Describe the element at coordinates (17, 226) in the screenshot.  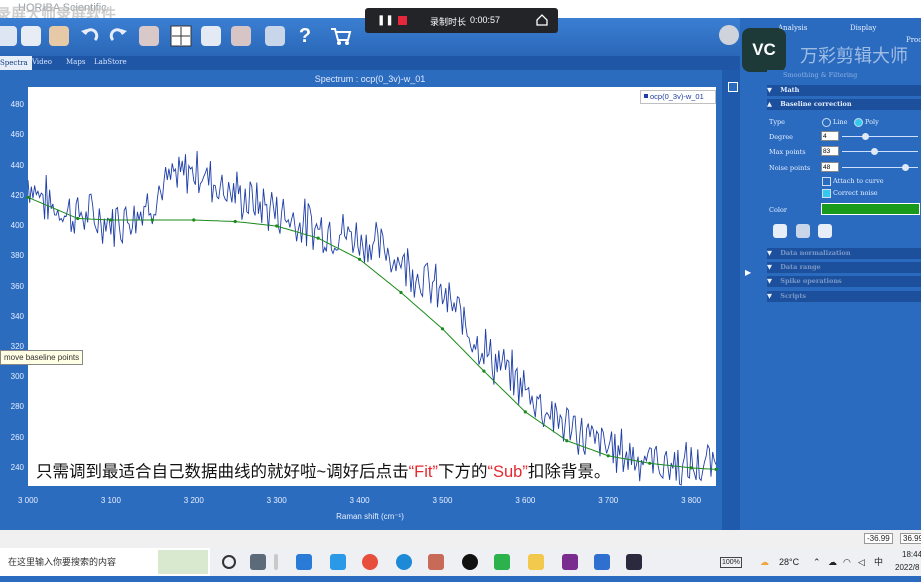
I see `y-tick-label: 400` at that location.